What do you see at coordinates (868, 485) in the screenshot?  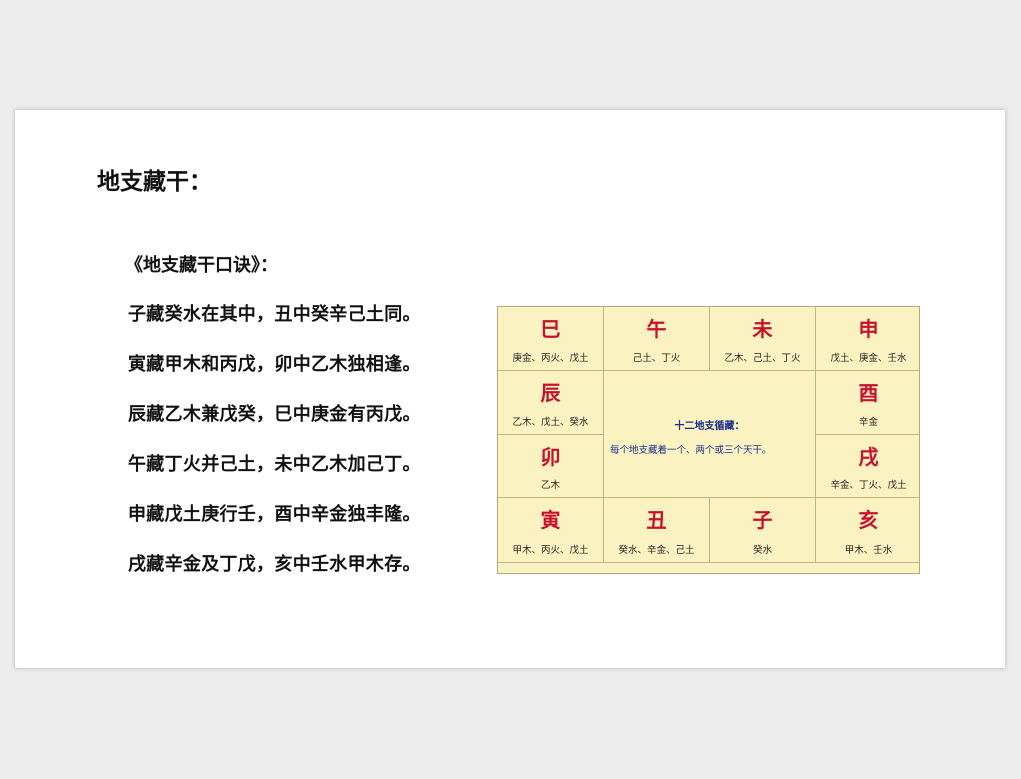 I see `hidden-stems: 辛金、丁火、戊土` at bounding box center [868, 485].